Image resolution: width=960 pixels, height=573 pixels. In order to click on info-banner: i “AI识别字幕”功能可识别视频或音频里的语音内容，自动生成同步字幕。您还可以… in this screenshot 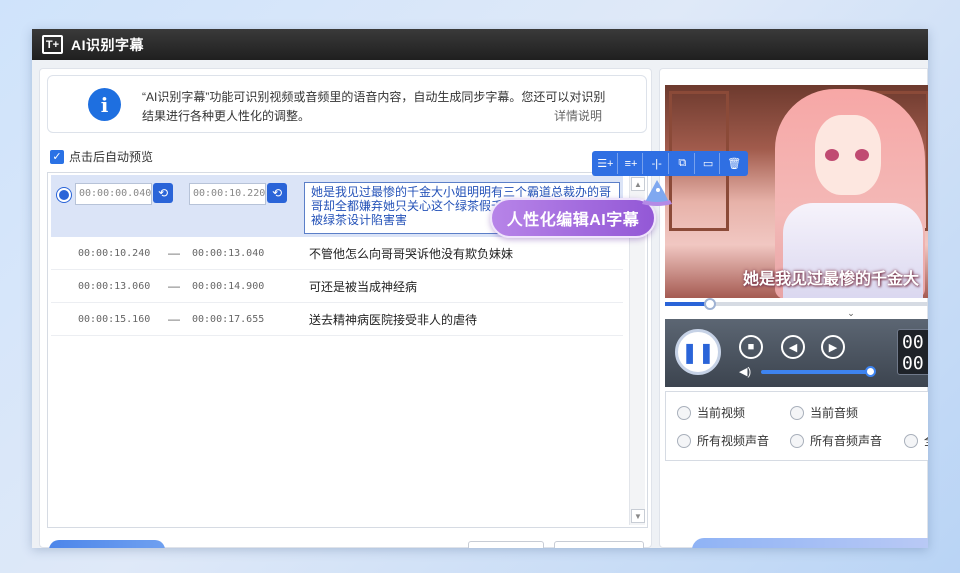, I will do `click(347, 104)`.